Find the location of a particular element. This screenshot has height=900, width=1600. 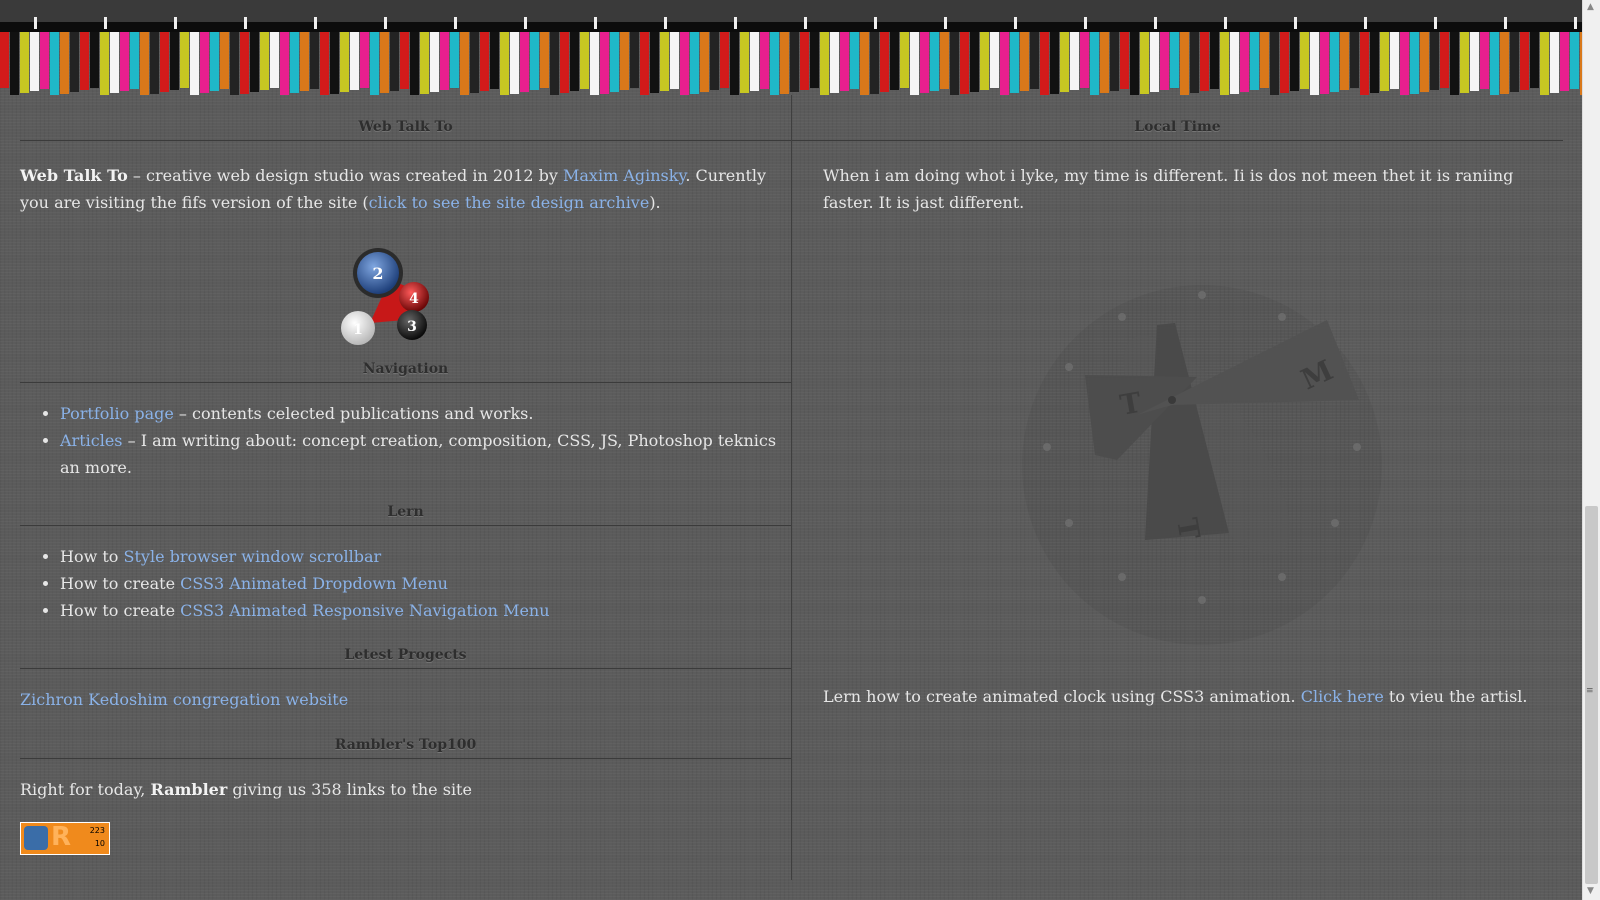

about-text-part: ). is located at coordinates (655, 202).